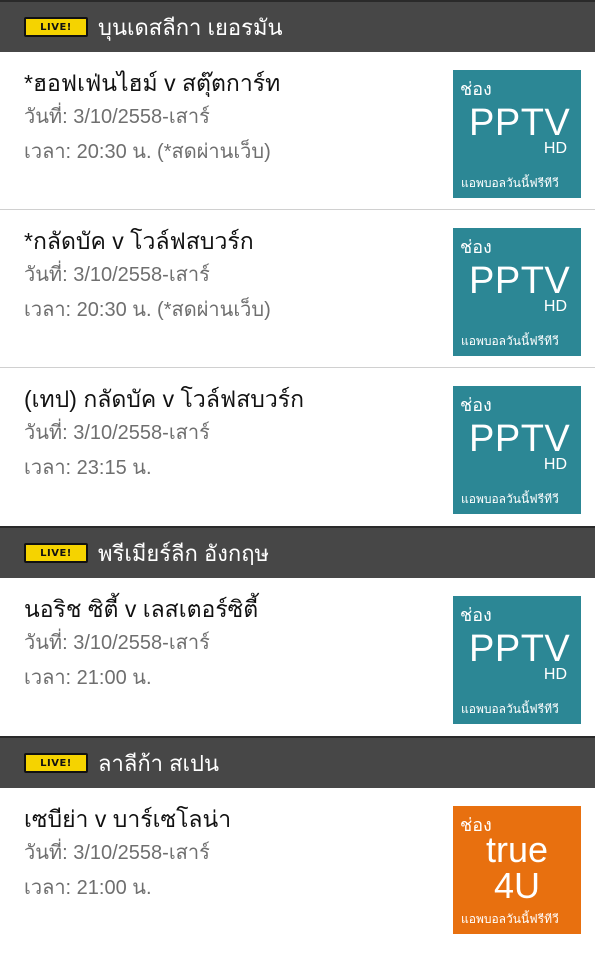  What do you see at coordinates (139, 241) in the screenshot?
I see `match-title: *กลัดบัค v โวล์ฟสบวร์ก` at bounding box center [139, 241].